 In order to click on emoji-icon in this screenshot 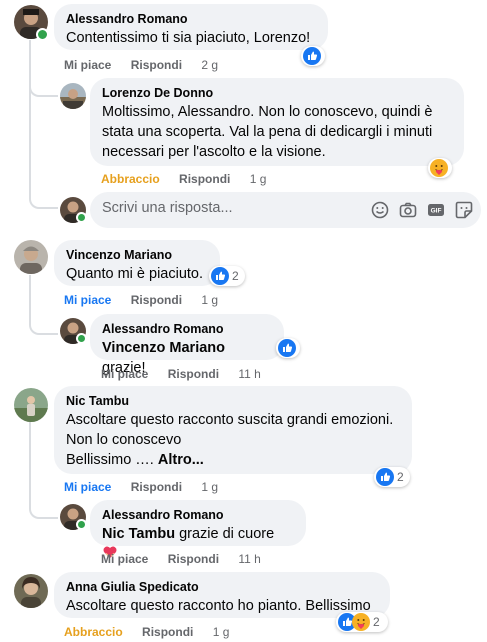, I will do `click(380, 210)`.